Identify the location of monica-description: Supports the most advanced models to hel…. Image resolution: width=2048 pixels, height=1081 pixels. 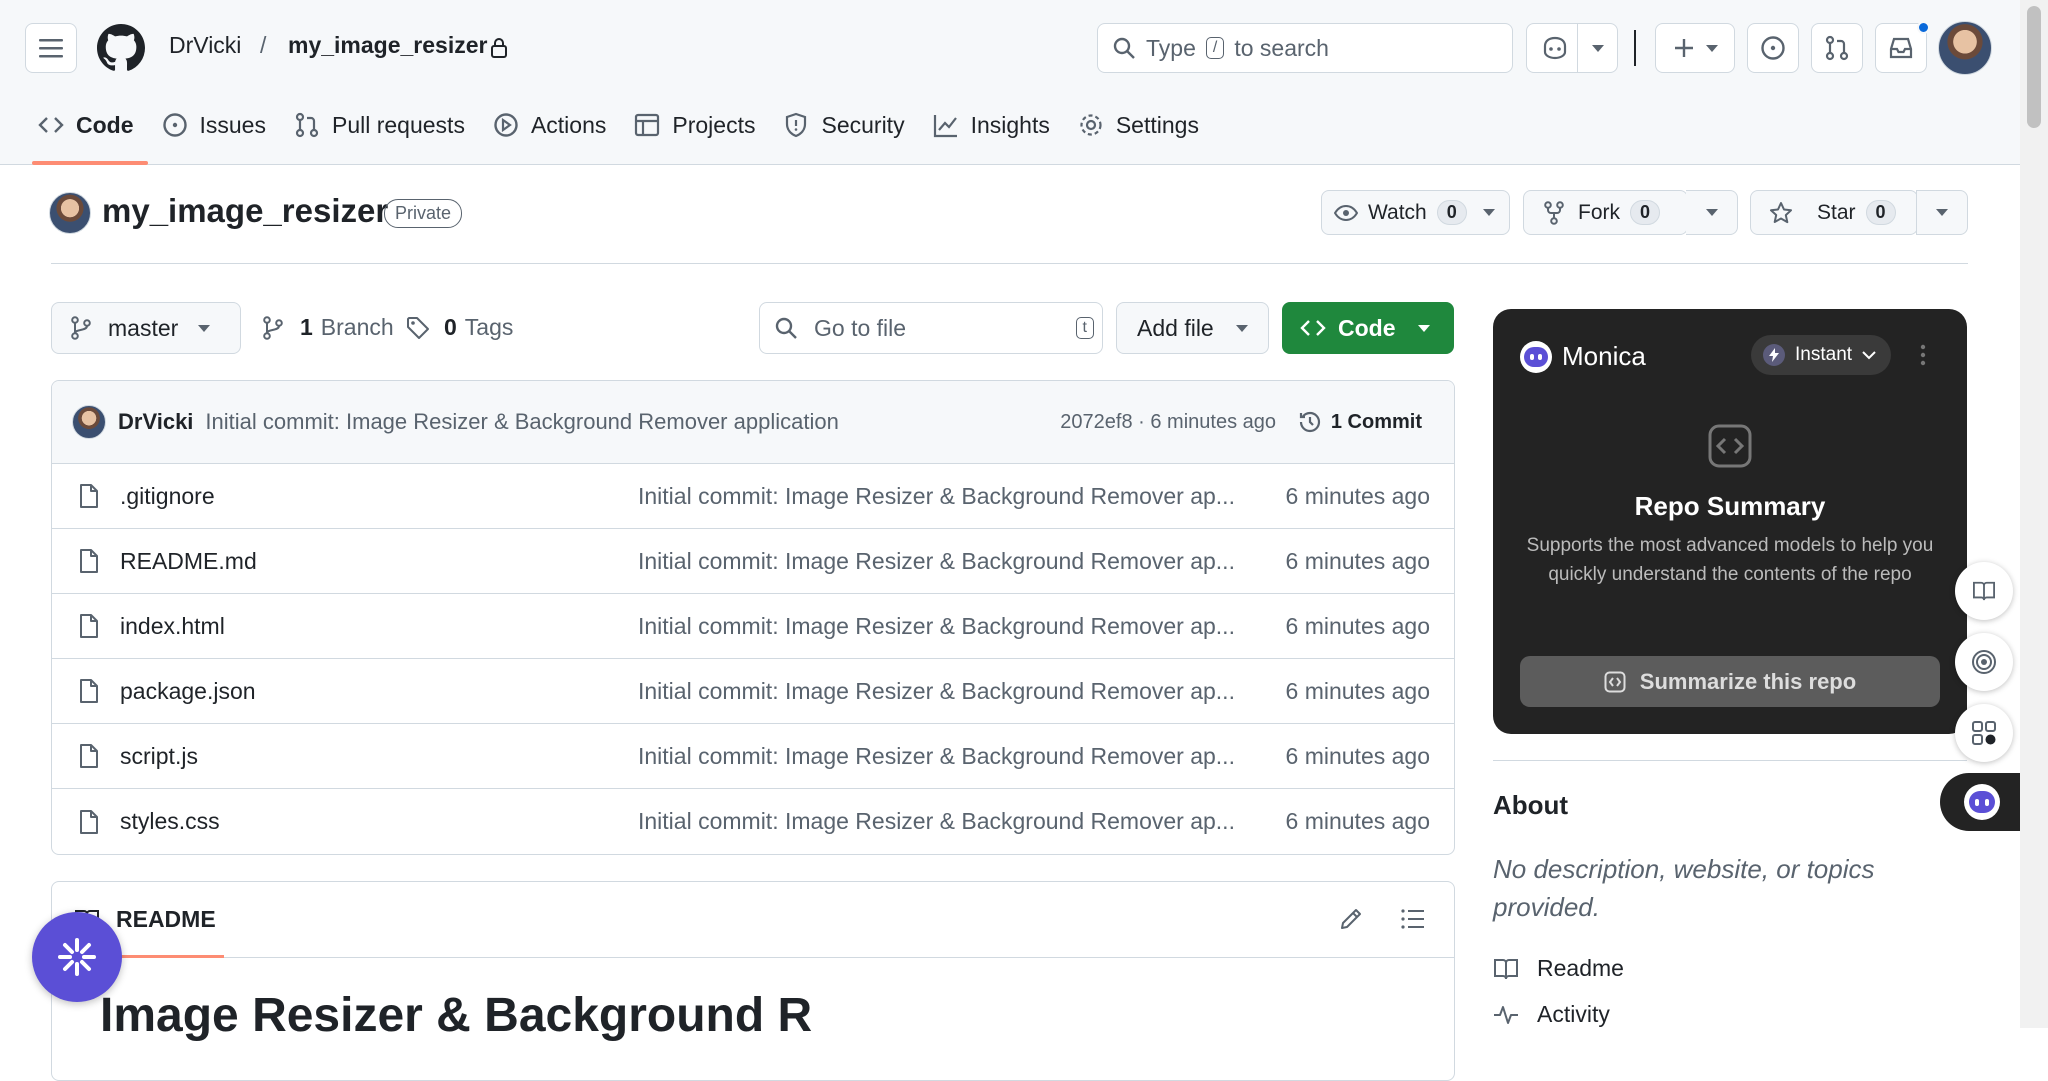
(1730, 560).